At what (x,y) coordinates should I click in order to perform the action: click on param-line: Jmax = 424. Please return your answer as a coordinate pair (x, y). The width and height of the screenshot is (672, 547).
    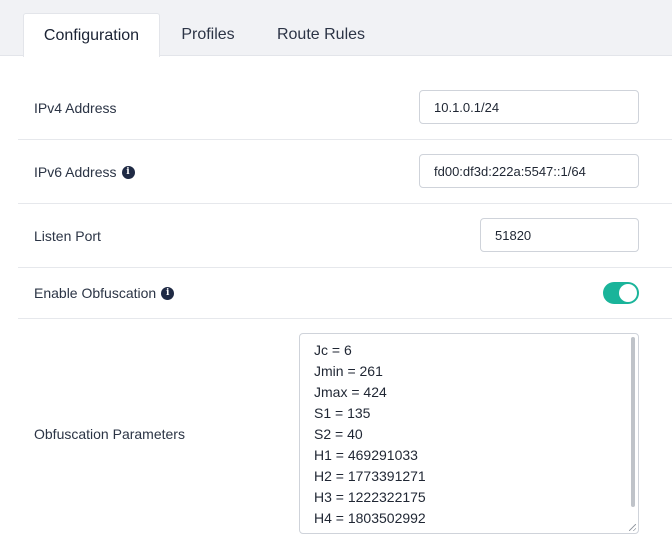
    Looking at the image, I should click on (350, 392).